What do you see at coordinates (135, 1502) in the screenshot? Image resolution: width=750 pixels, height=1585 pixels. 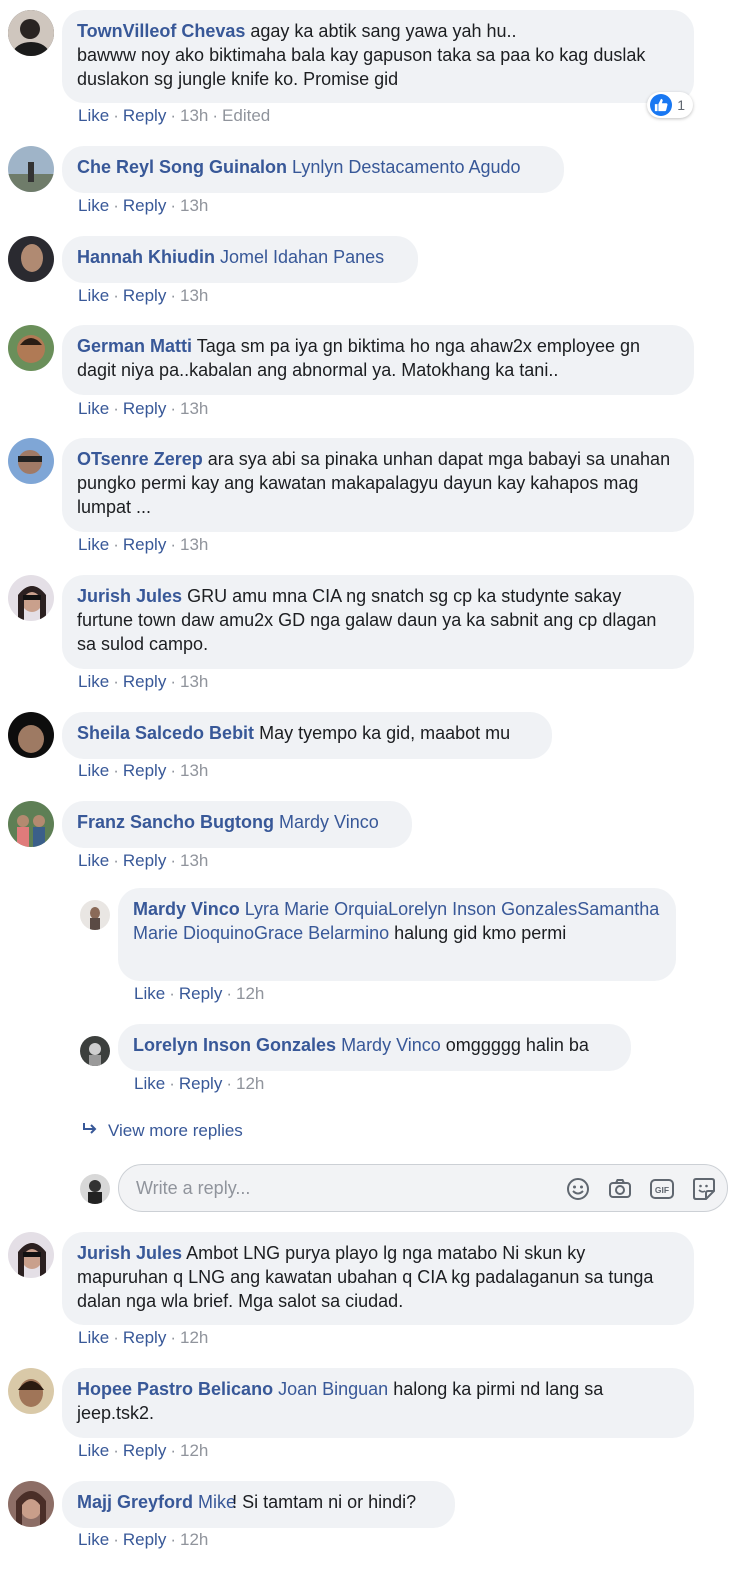 I see `author-name: Majj Greyford` at bounding box center [135, 1502].